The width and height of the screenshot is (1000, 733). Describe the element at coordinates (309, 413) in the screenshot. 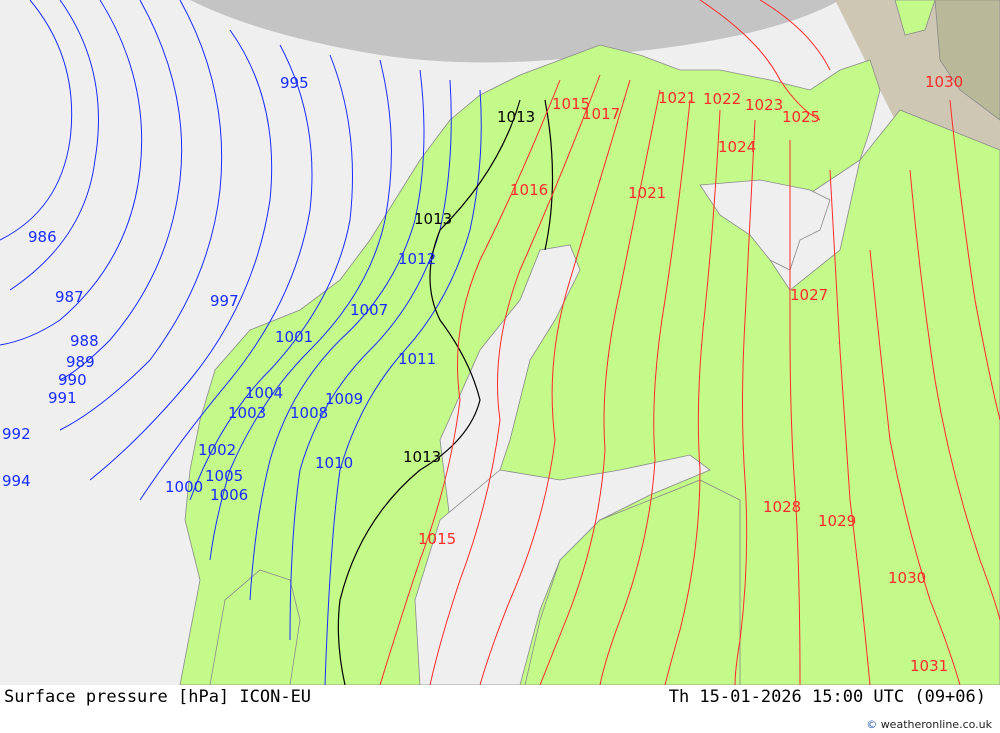

I see `isobar-label: 1008` at that location.